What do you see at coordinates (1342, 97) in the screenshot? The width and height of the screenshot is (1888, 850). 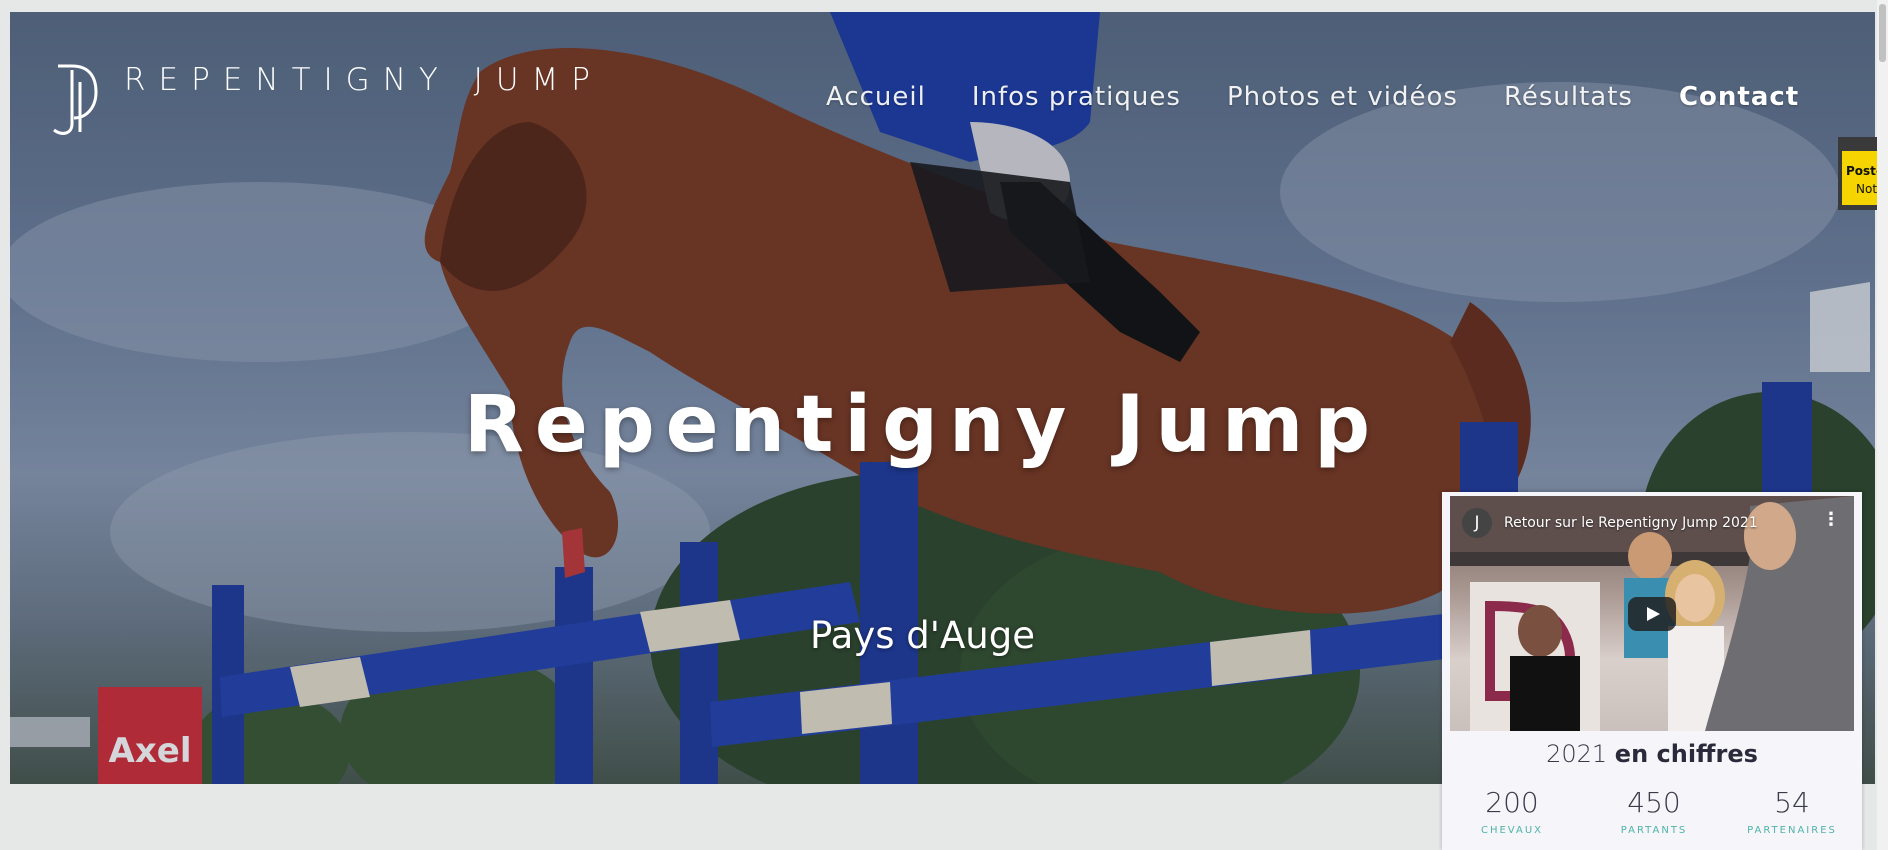 I see `nav-item-photos-videos: Photos et vidéos` at bounding box center [1342, 97].